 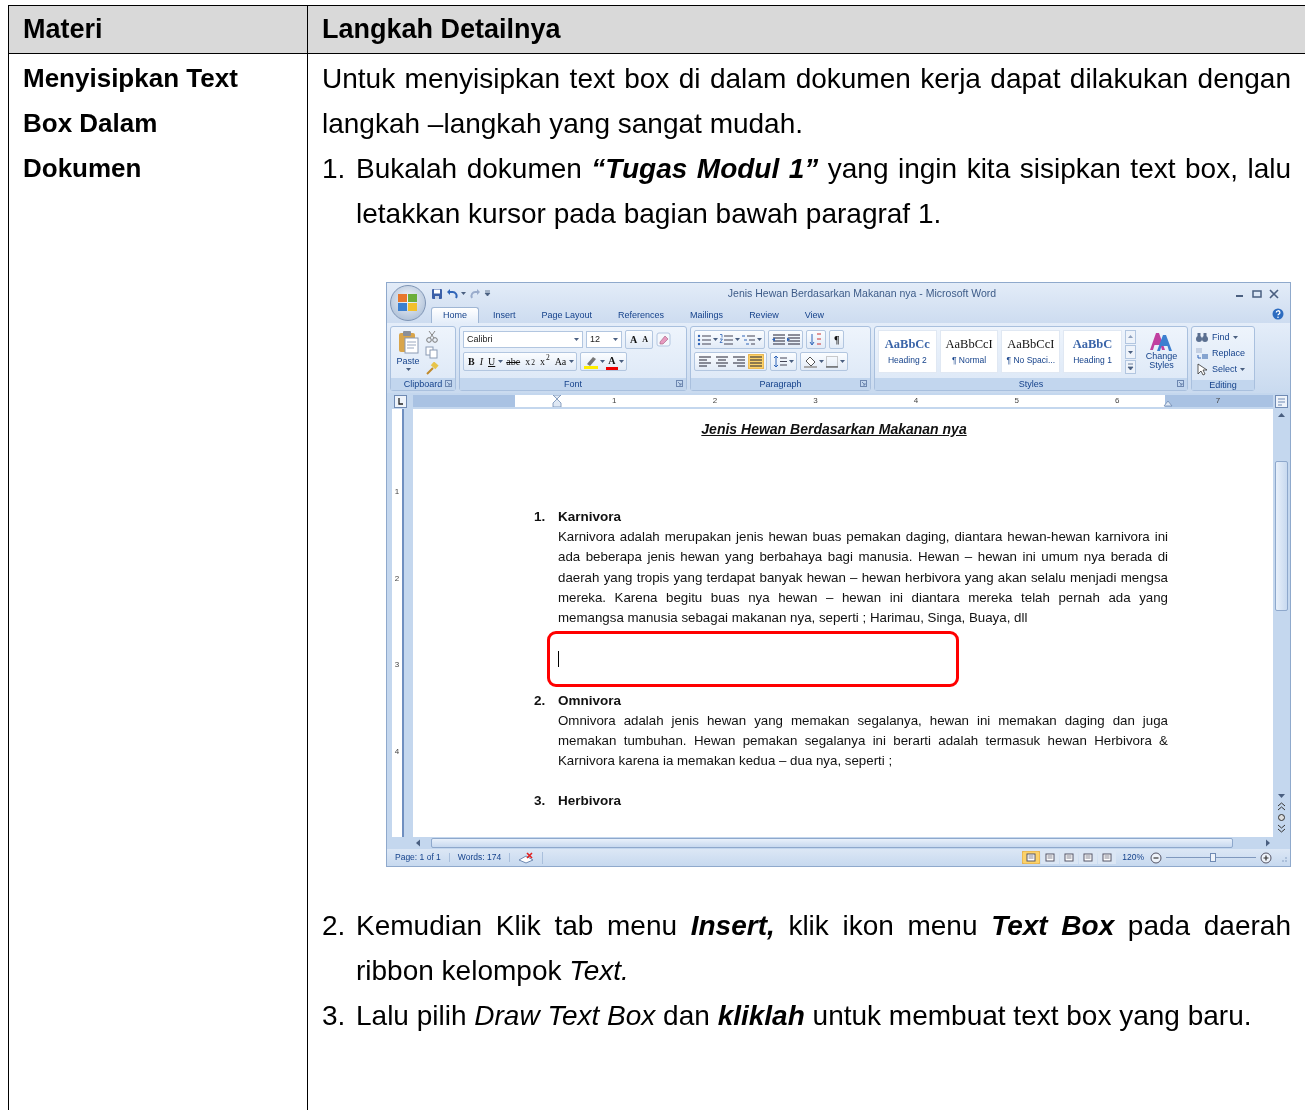 I want to click on justify-icon, so click(x=756, y=361).